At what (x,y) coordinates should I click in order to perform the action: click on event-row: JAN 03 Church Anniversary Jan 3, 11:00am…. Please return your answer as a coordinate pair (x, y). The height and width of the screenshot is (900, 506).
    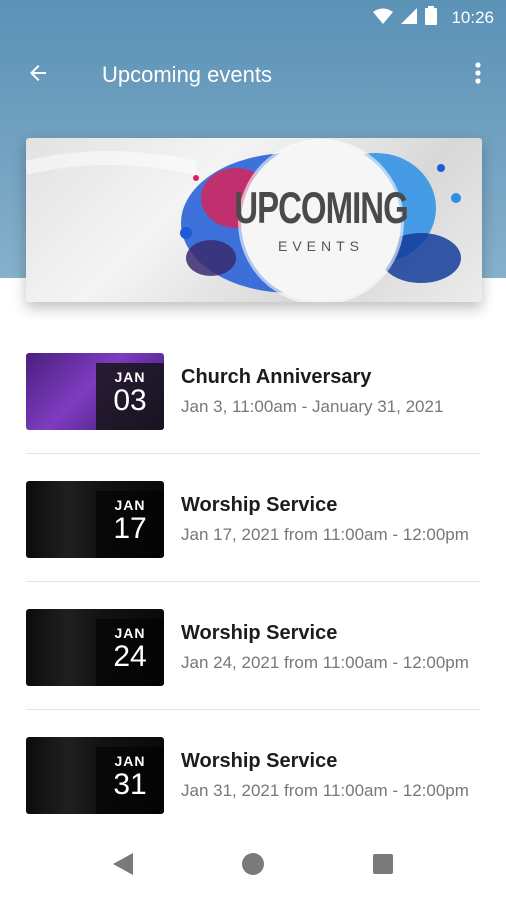
    Looking at the image, I should click on (253, 390).